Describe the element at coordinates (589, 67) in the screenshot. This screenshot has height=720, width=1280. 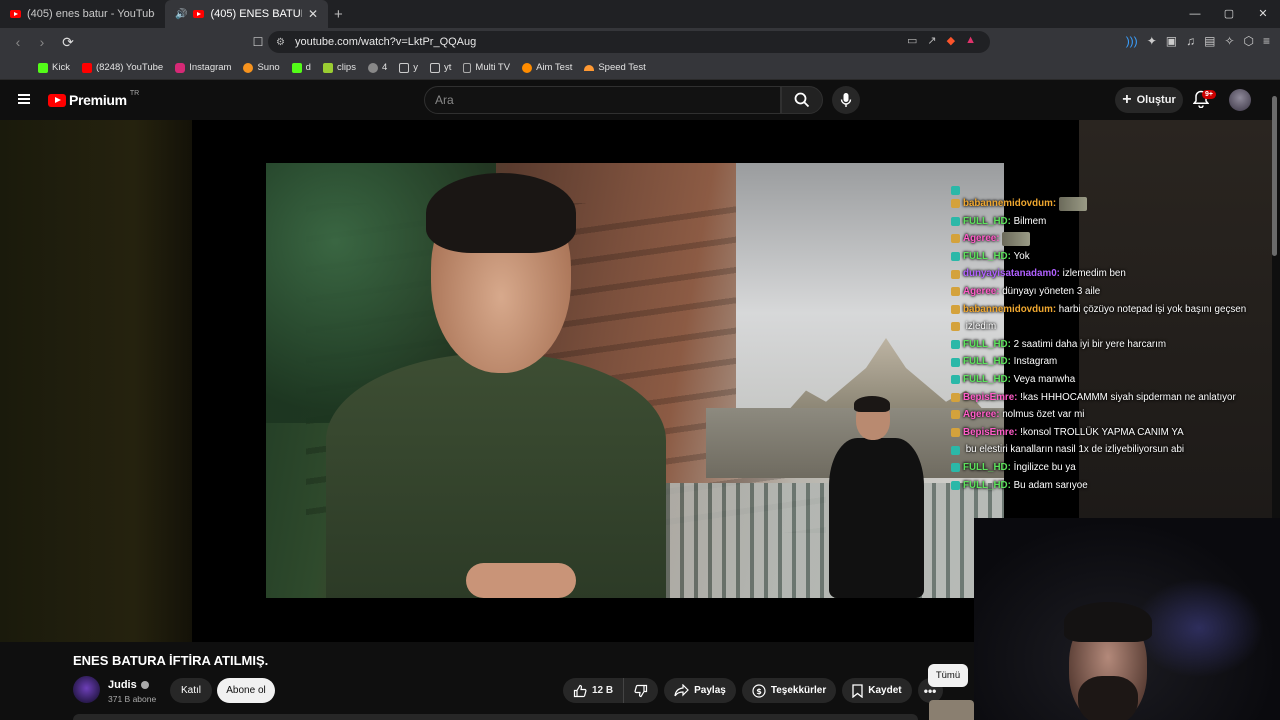
I see `speed-icon` at that location.